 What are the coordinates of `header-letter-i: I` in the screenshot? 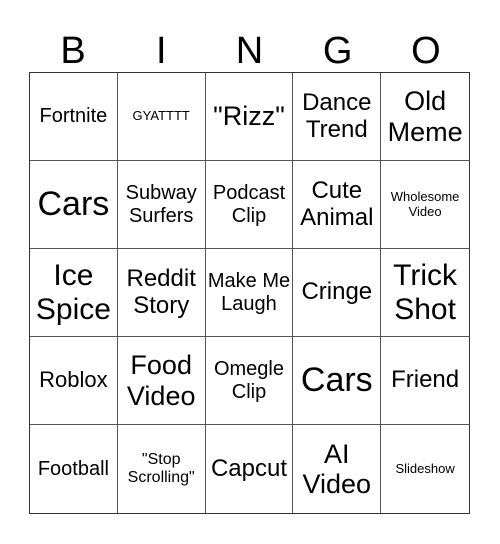 It's located at (161, 51).